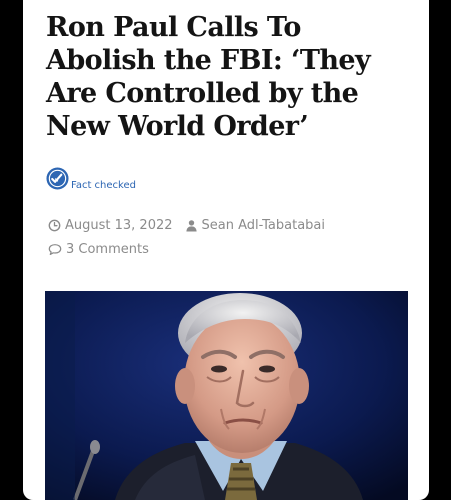  I want to click on comments-link: 3 Comments, so click(107, 249).